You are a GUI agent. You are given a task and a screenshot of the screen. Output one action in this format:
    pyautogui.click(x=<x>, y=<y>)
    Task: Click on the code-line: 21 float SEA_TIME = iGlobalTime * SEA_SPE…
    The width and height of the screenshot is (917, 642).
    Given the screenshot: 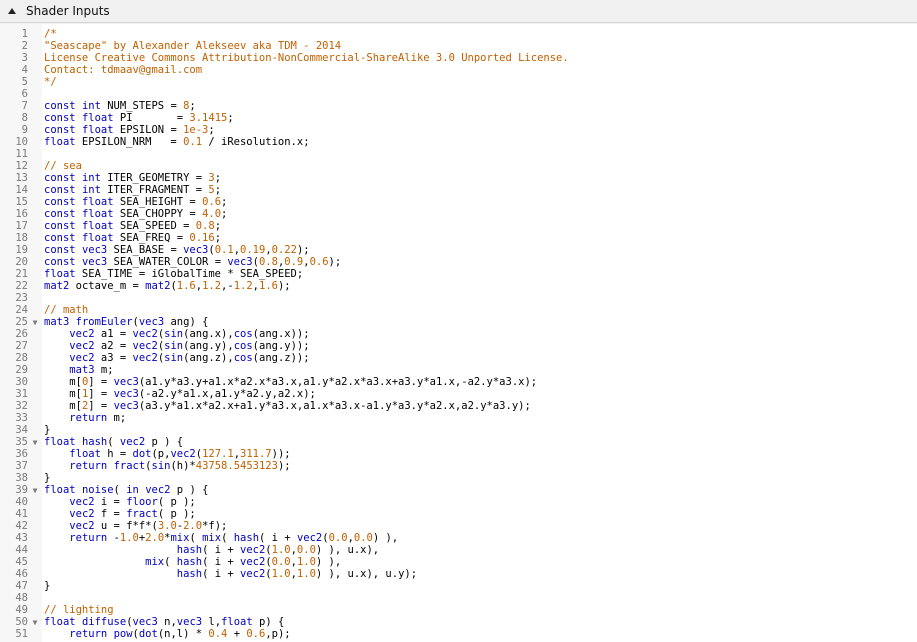 What is the action you would take?
    pyautogui.click(x=284, y=274)
    